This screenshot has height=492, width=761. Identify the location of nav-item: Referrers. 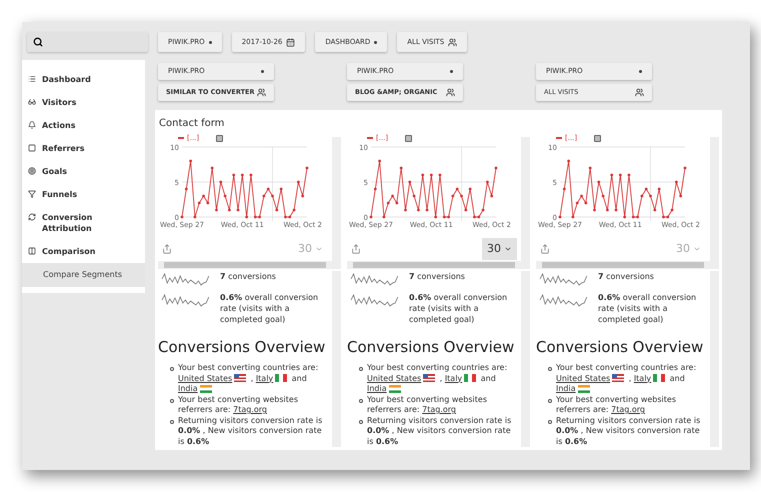
(83, 148).